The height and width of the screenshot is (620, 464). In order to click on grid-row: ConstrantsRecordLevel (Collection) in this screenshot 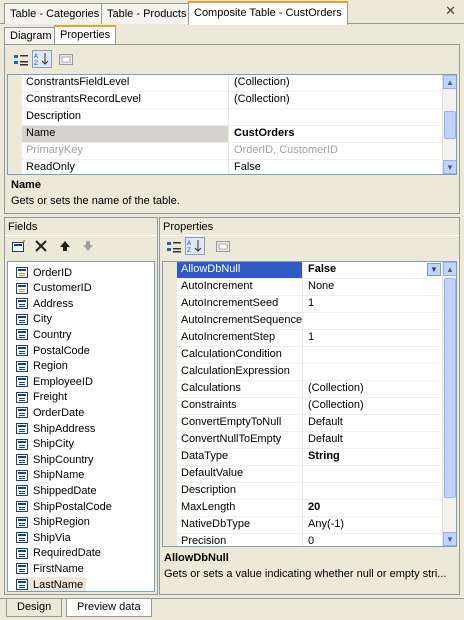, I will do `click(231, 100)`.